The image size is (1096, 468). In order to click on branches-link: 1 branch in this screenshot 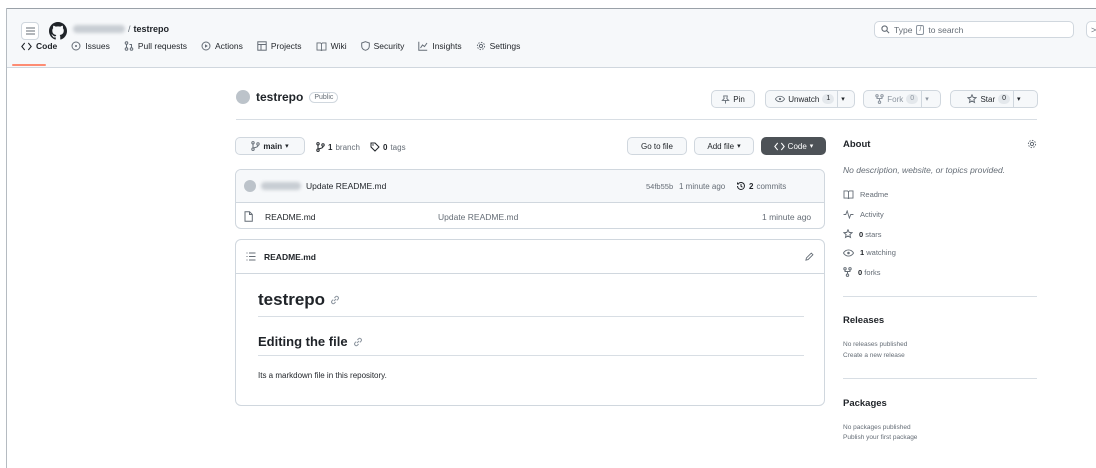, I will do `click(338, 147)`.